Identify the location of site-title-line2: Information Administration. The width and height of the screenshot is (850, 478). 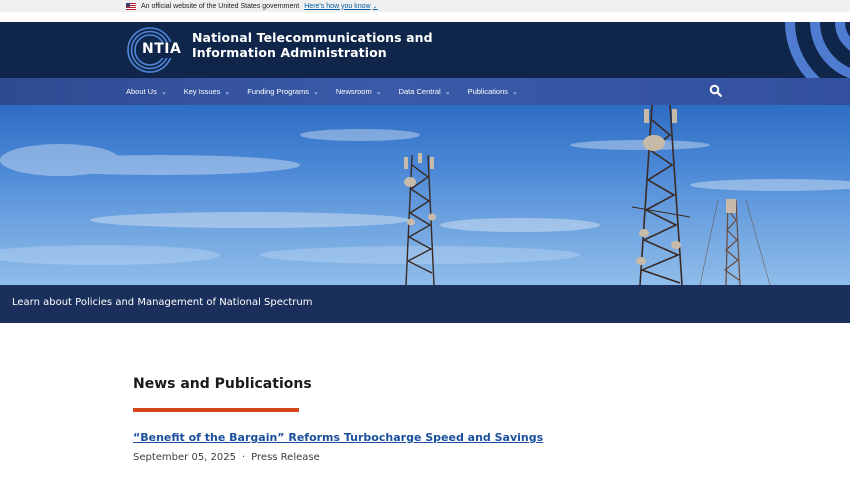
(289, 52).